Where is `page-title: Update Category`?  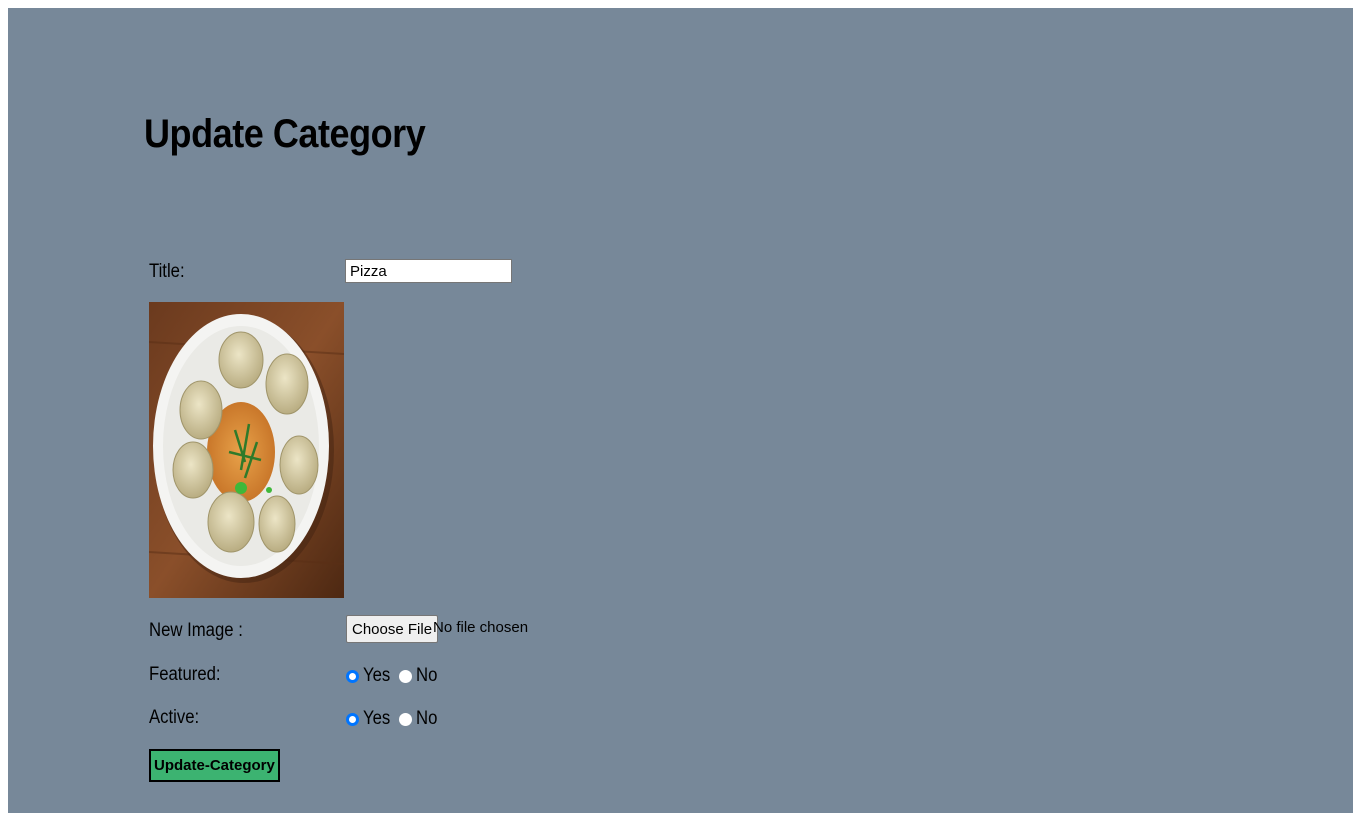 page-title: Update Category is located at coordinates (285, 134).